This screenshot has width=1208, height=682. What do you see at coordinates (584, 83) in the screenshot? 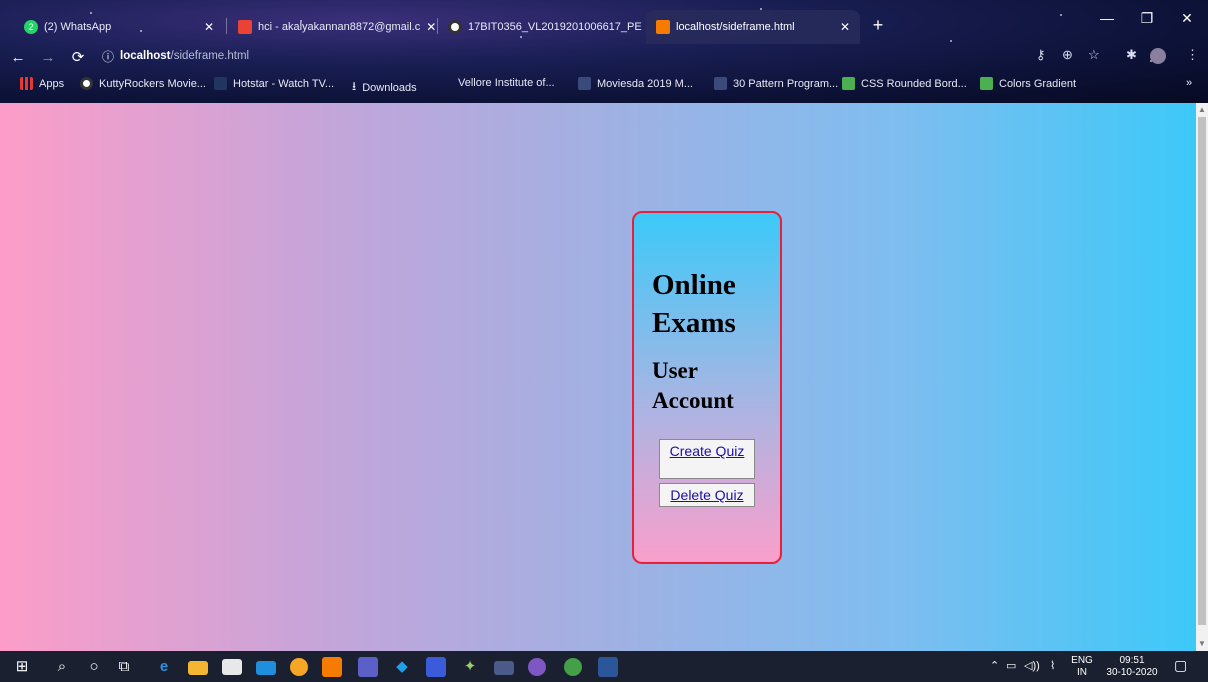
I see `moviesda-icon` at bounding box center [584, 83].